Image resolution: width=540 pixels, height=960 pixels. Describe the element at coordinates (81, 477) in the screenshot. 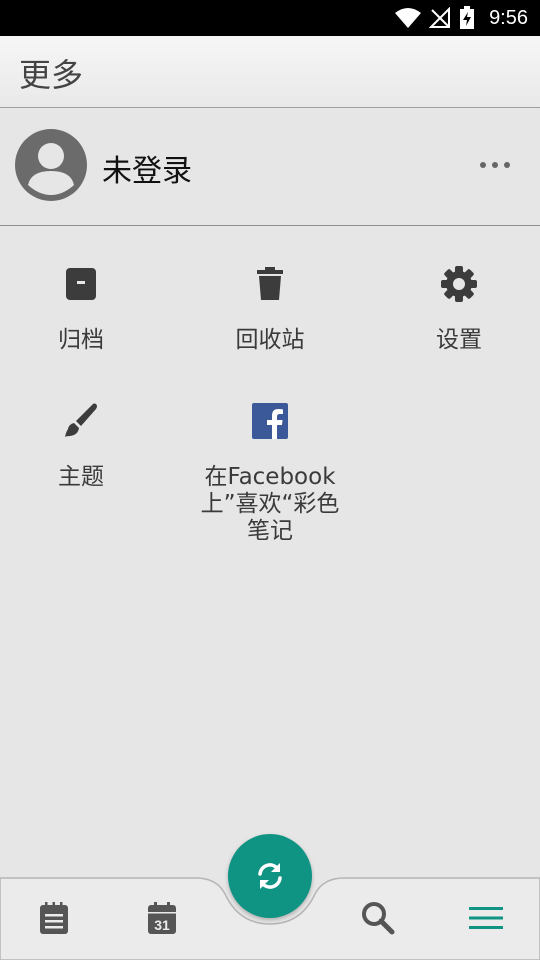

I see `menu-item-label: 主题` at that location.